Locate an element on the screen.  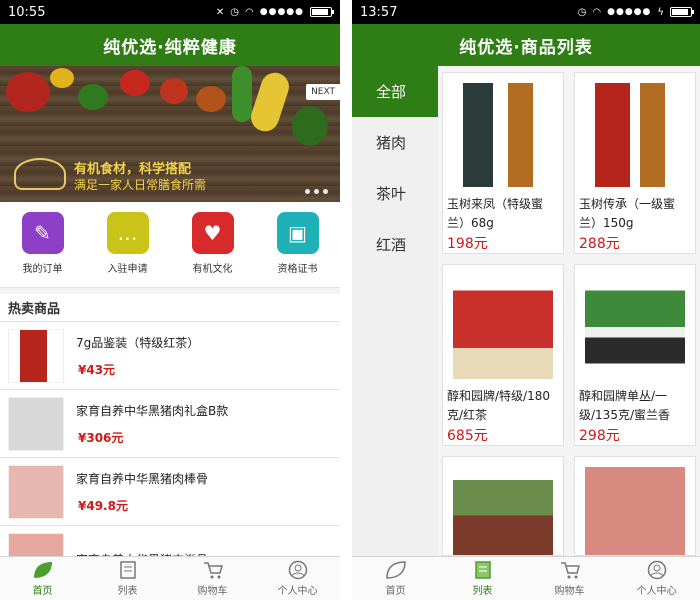
hot-products-title: 热卖商品 is located at coordinates (170, 308).